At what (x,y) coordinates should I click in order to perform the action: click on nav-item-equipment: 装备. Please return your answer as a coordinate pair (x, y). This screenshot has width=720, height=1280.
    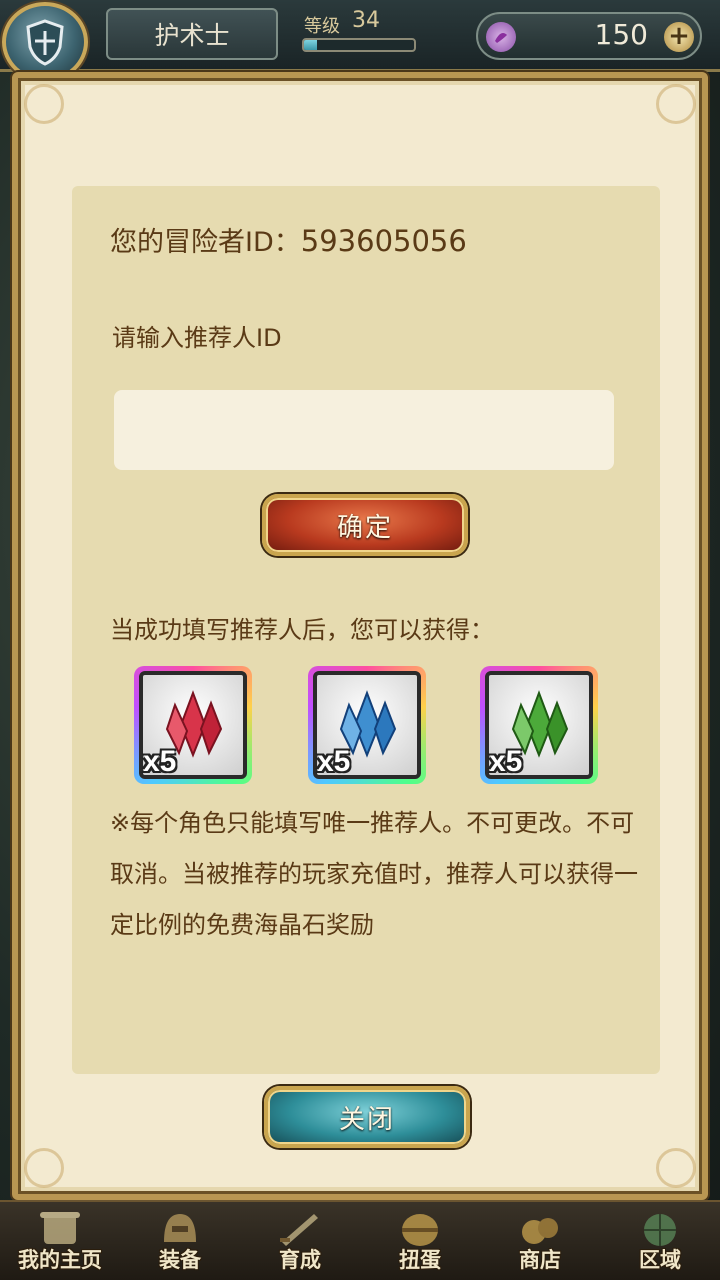
    Looking at the image, I should click on (180, 1241).